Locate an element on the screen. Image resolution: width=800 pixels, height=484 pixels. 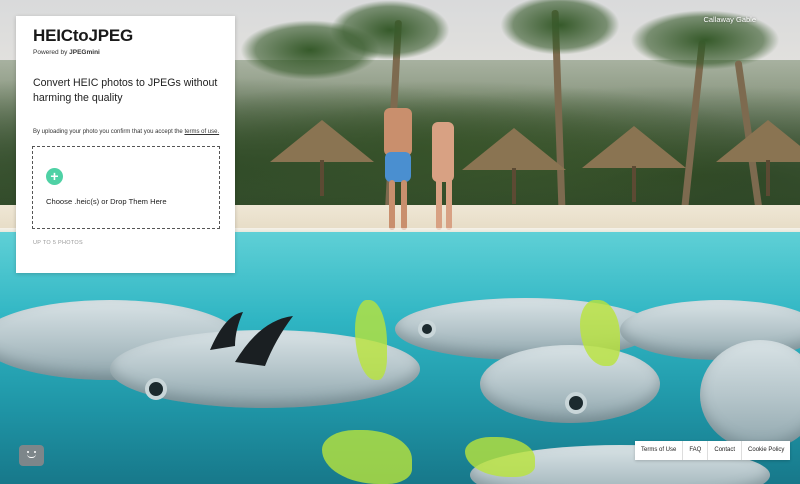
terms-of-use-link: terms of use. is located at coordinates (201, 132).